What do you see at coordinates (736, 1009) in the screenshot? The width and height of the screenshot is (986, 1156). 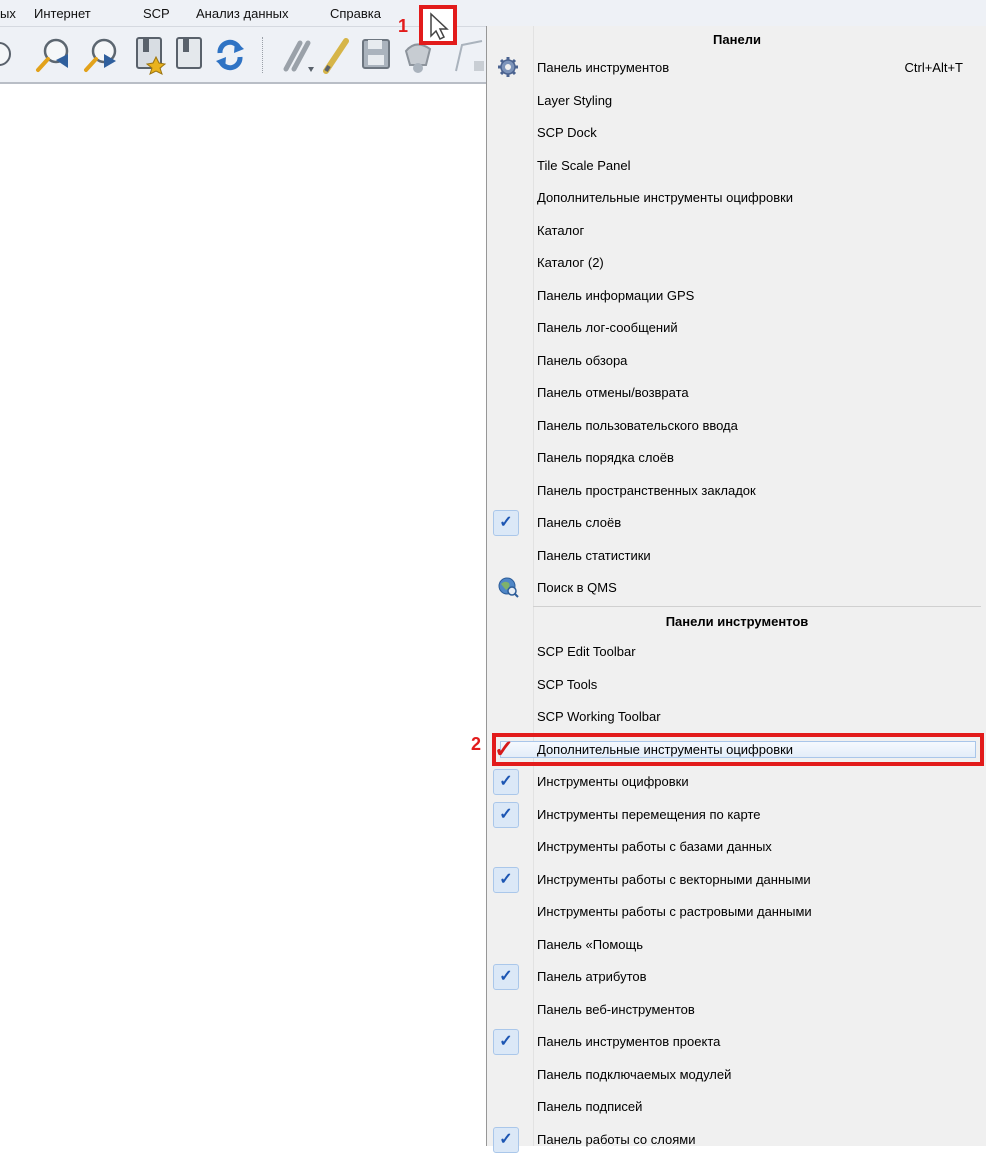 I see `menu-item-web-toolbar: Панель веб-инструментов` at bounding box center [736, 1009].